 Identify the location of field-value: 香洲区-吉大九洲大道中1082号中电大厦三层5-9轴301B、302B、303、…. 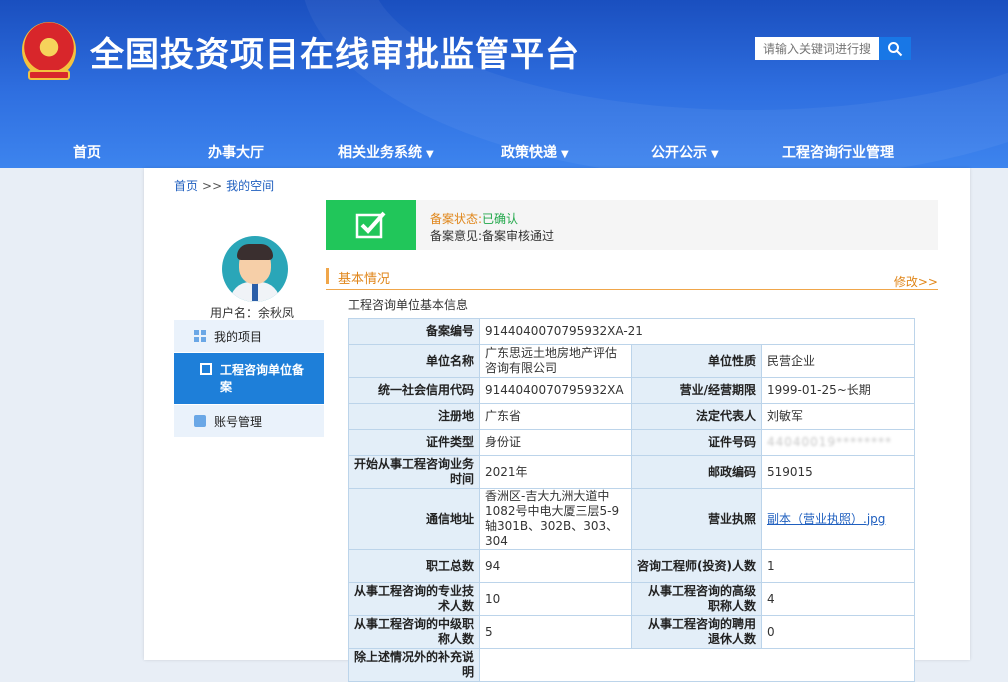
(555, 519).